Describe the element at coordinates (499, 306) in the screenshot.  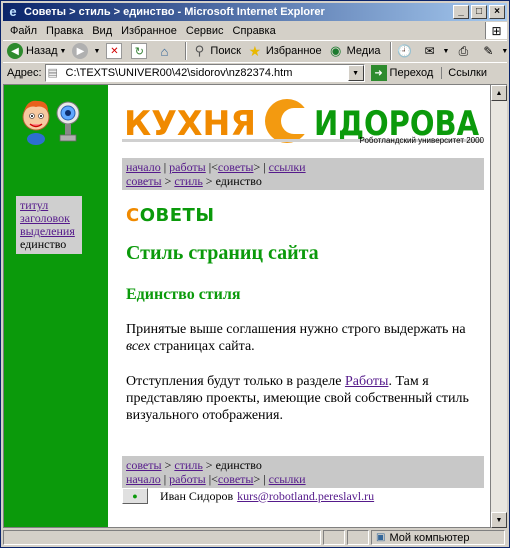
I see `vertical-scrollbar: ▲ ▼` at that location.